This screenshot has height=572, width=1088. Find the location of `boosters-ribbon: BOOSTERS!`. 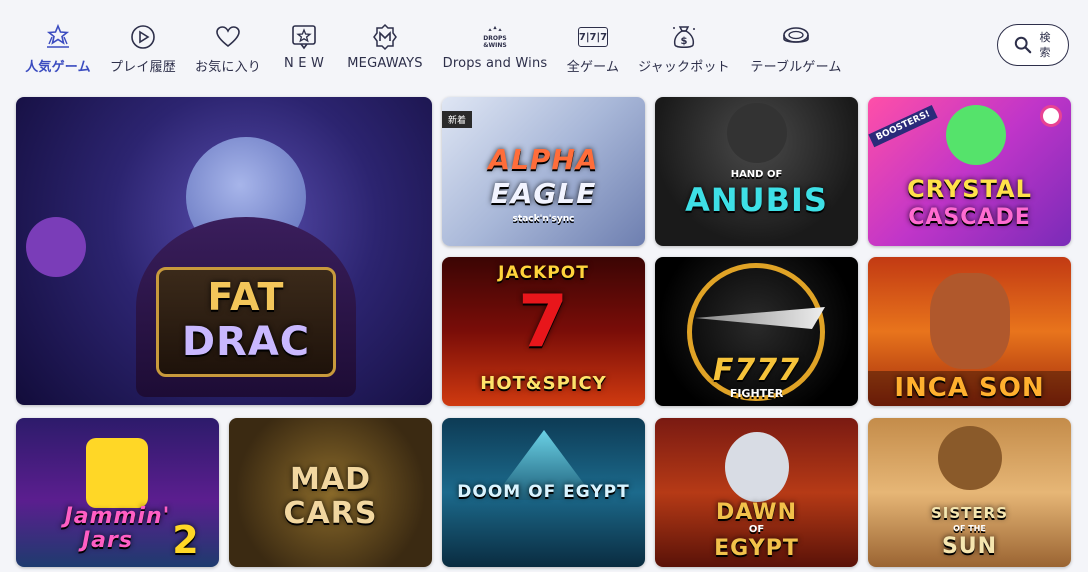

boosters-ribbon: BOOSTERS! is located at coordinates (903, 126).